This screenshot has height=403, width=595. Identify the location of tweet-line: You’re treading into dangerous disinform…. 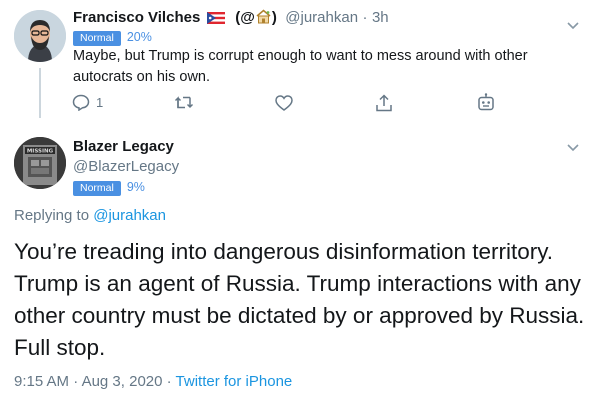
(284, 251).